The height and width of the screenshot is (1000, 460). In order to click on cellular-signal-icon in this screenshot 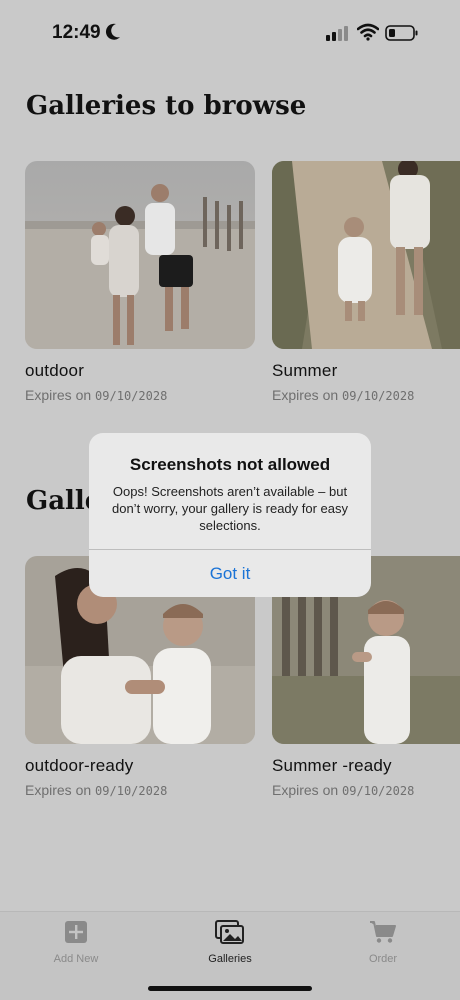, I will do `click(337, 33)`.